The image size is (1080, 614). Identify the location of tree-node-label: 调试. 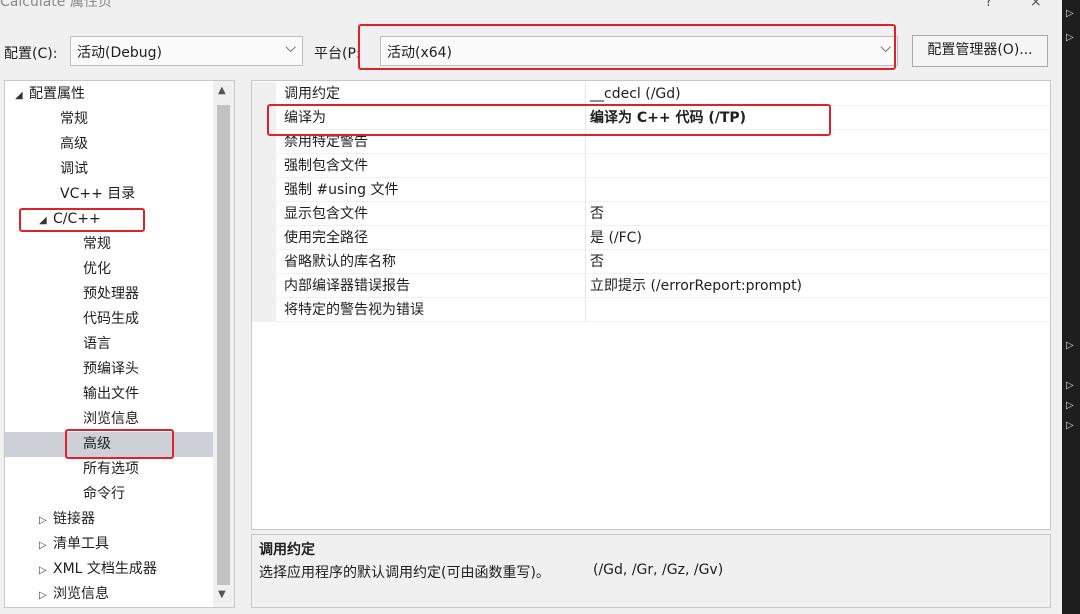
(74, 169).